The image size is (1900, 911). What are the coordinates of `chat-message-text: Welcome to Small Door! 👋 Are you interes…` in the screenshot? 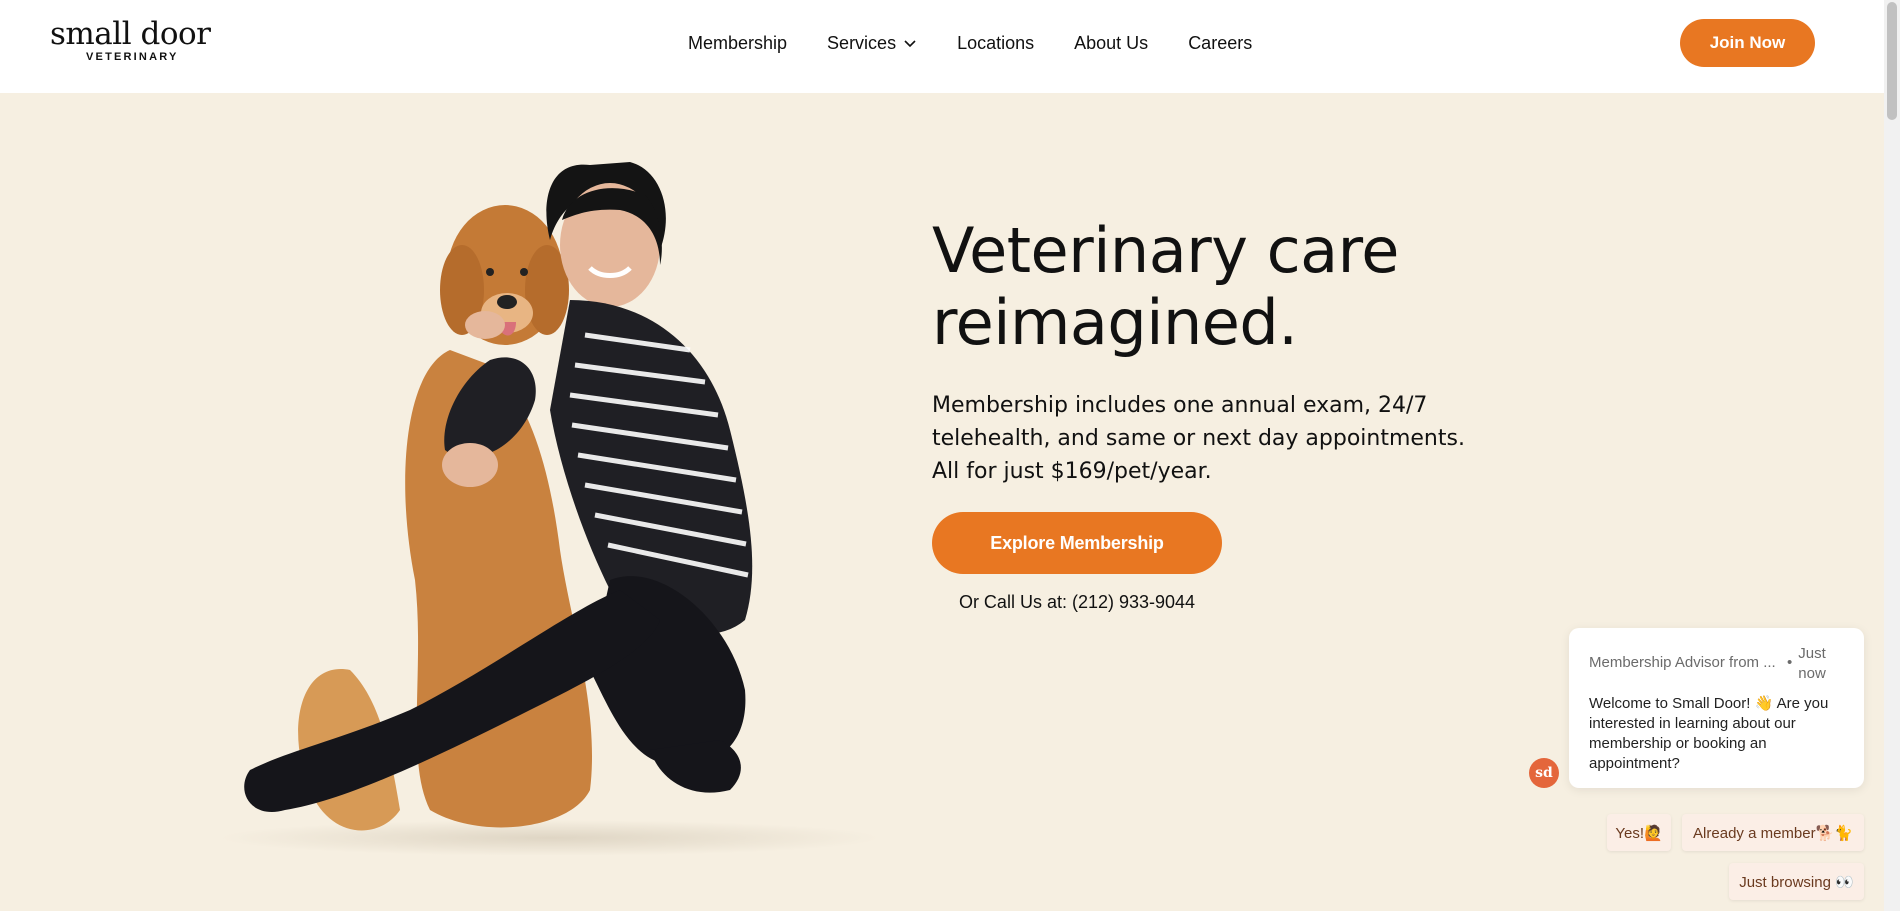 It's located at (1709, 733).